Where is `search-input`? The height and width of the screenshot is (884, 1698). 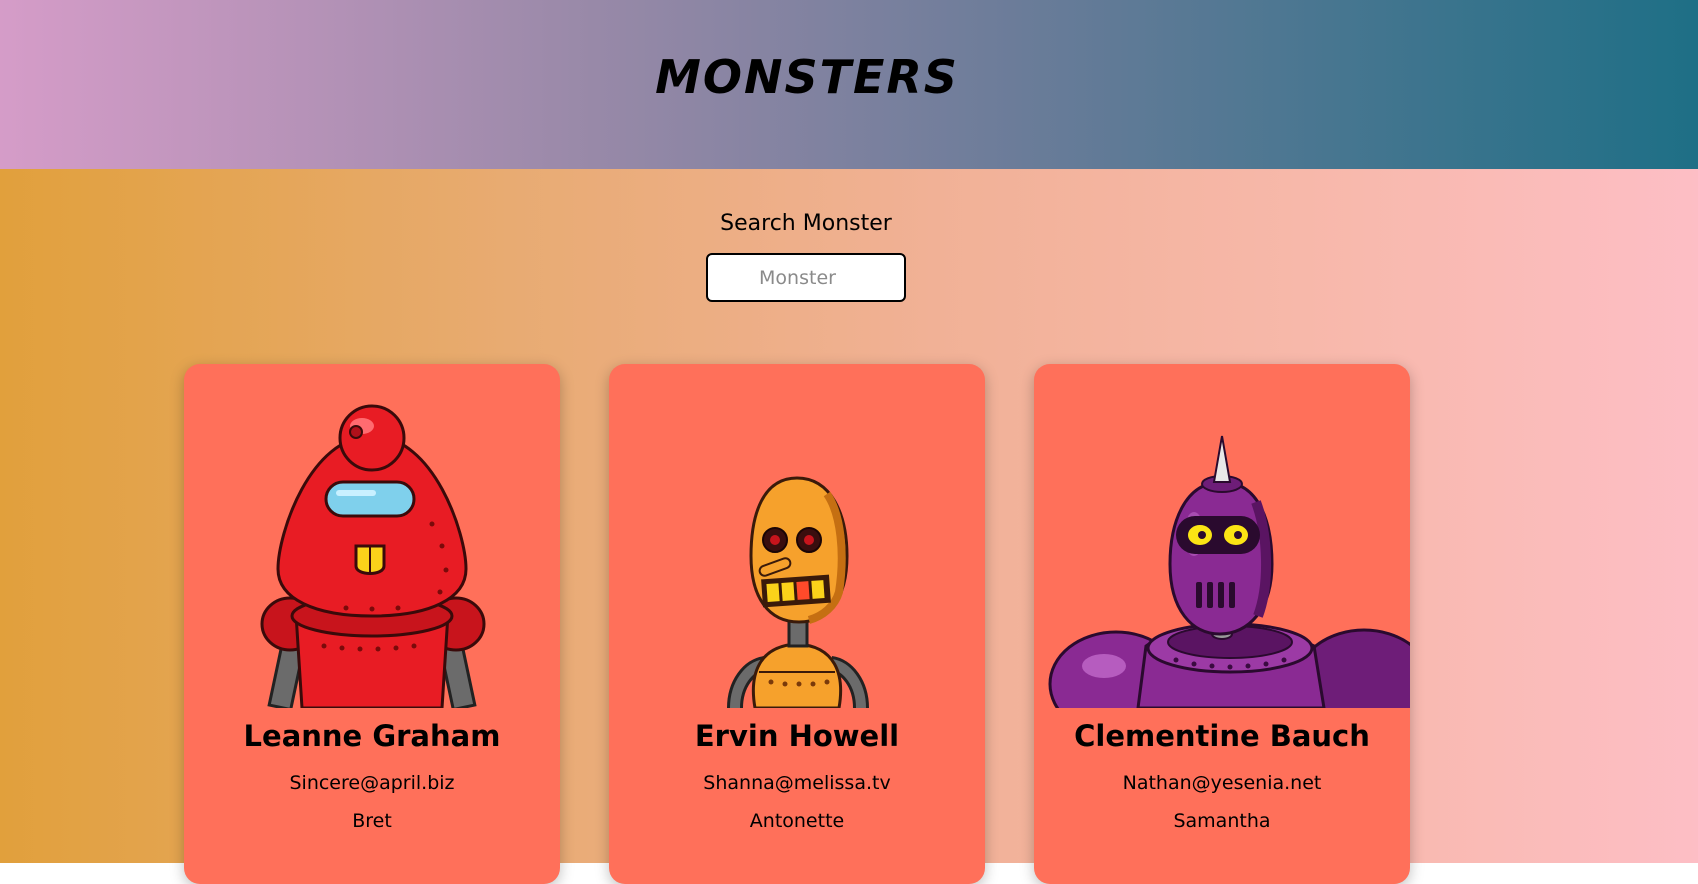
search-input is located at coordinates (806, 277).